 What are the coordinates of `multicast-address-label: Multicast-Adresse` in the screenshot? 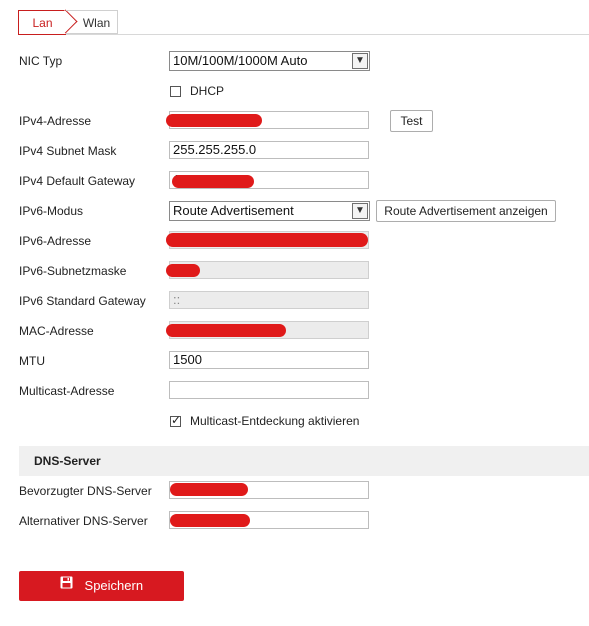 It's located at (67, 391).